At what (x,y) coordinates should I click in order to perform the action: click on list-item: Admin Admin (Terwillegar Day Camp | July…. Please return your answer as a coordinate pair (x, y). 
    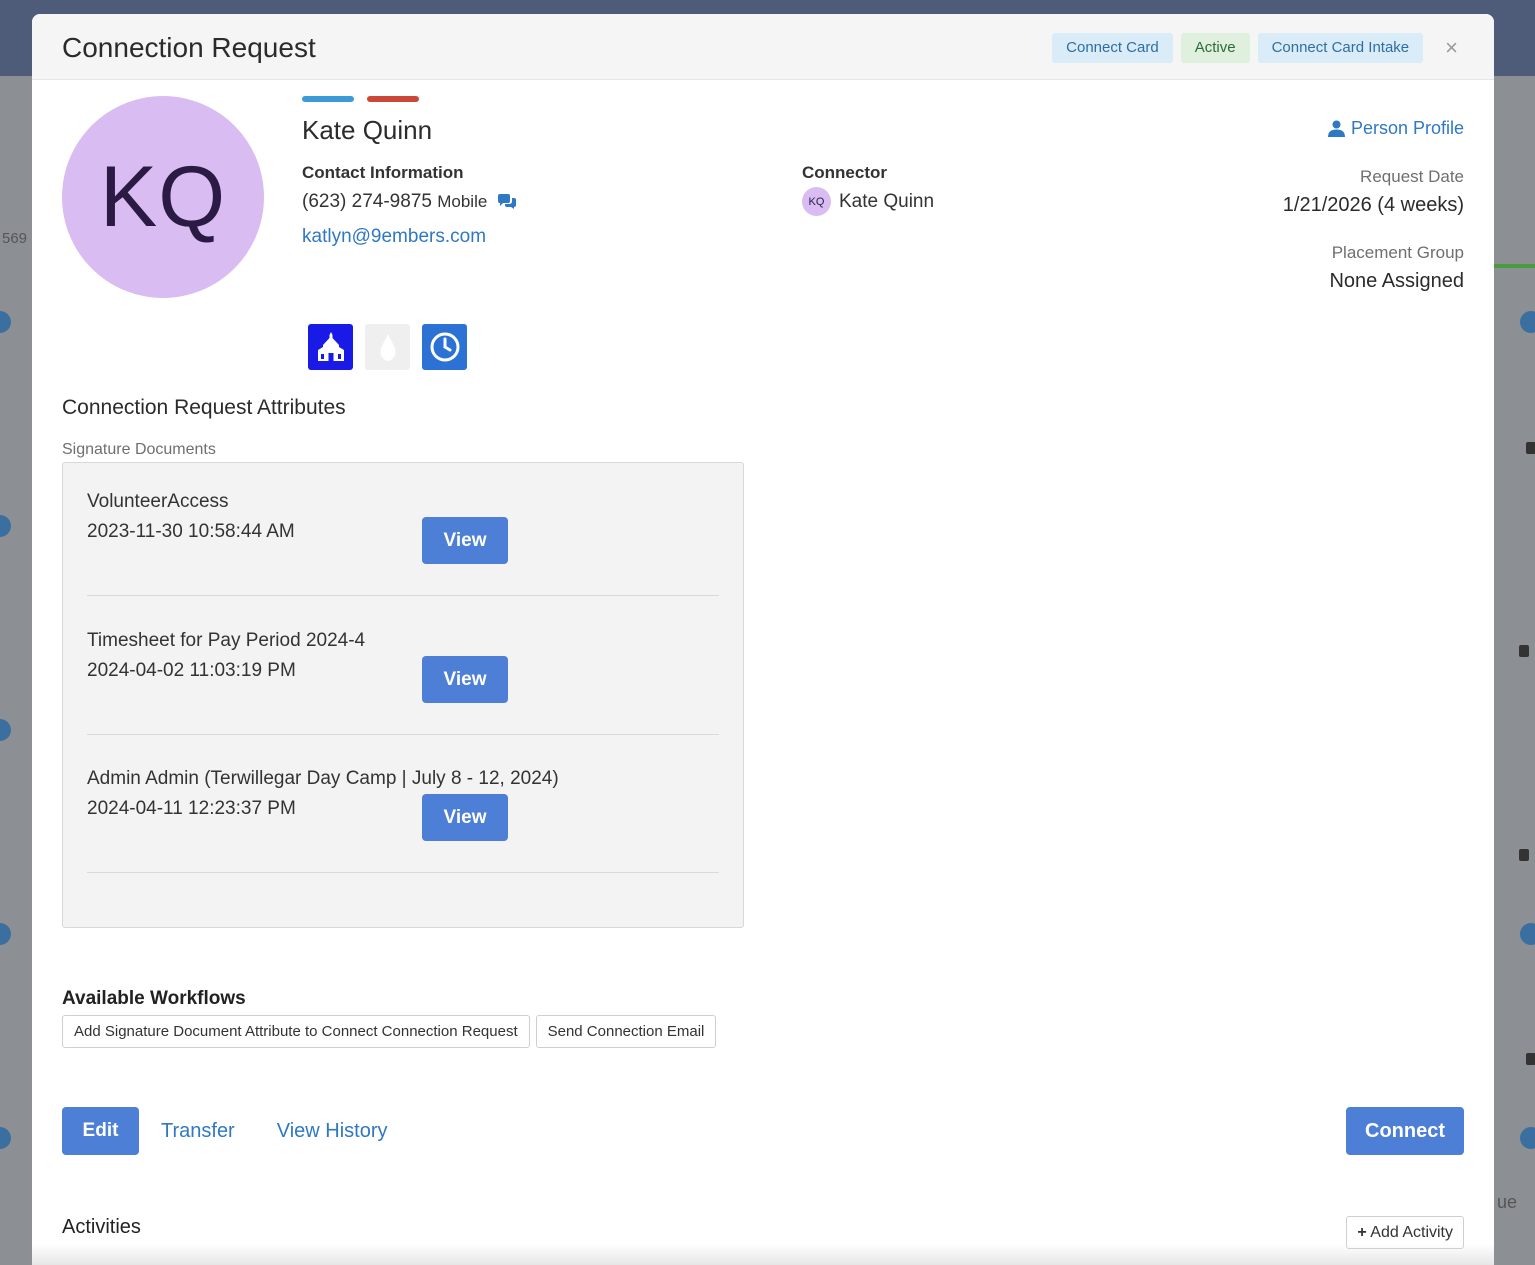
    Looking at the image, I should click on (403, 820).